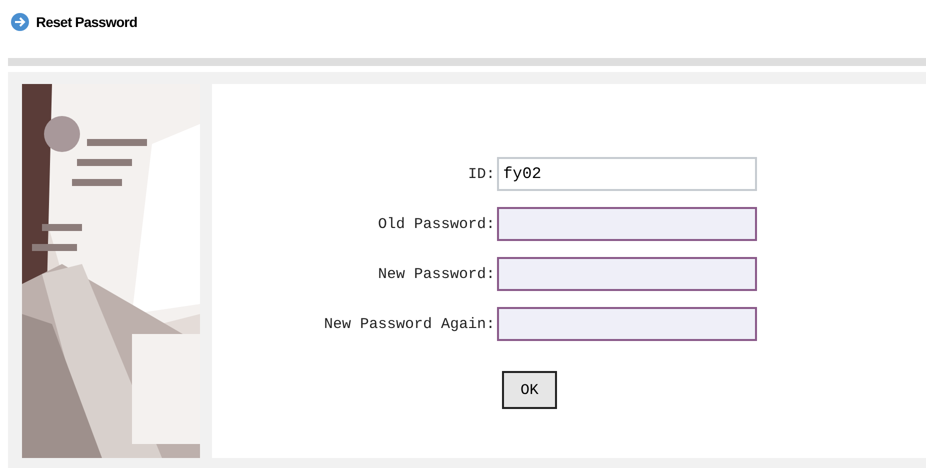 The width and height of the screenshot is (926, 468). What do you see at coordinates (436, 224) in the screenshot?
I see `field-label: Old Password:` at bounding box center [436, 224].